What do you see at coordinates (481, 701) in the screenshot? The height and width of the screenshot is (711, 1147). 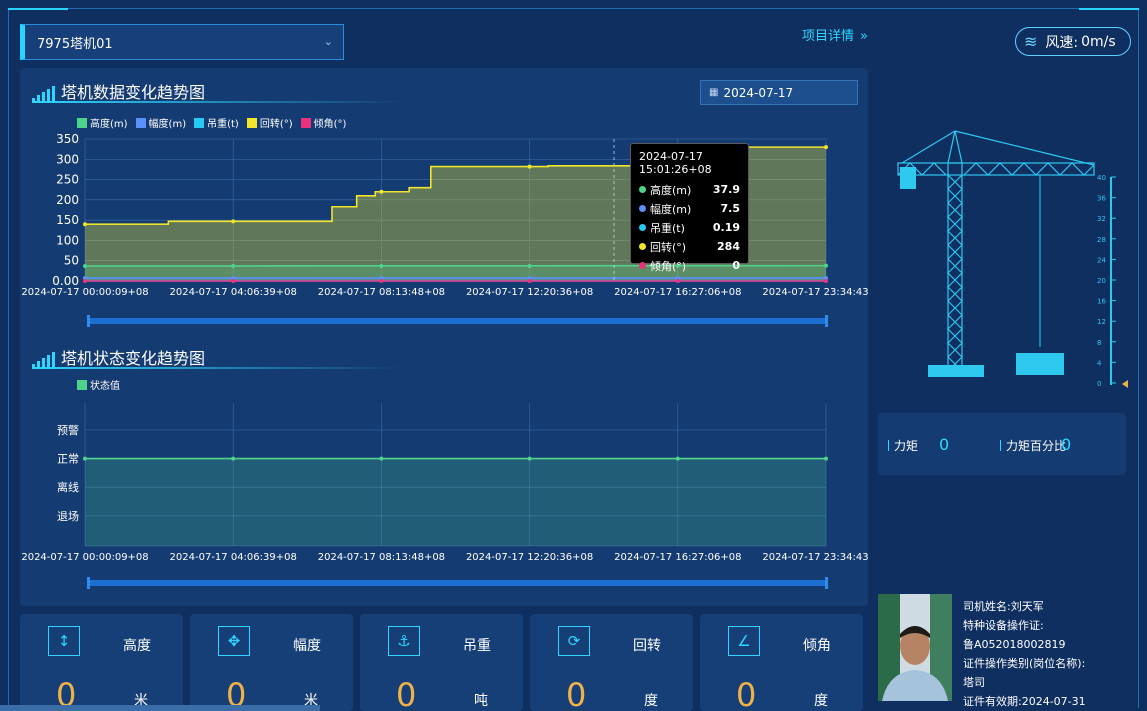 I see `metric-unit: 吨` at bounding box center [481, 701].